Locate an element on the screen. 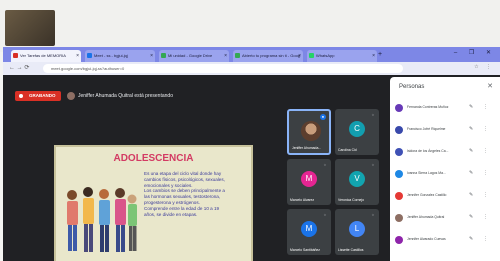  participant-row: Jeniffer Ahumada Quitral ✎ ⋮ is located at coordinates (445, 218).